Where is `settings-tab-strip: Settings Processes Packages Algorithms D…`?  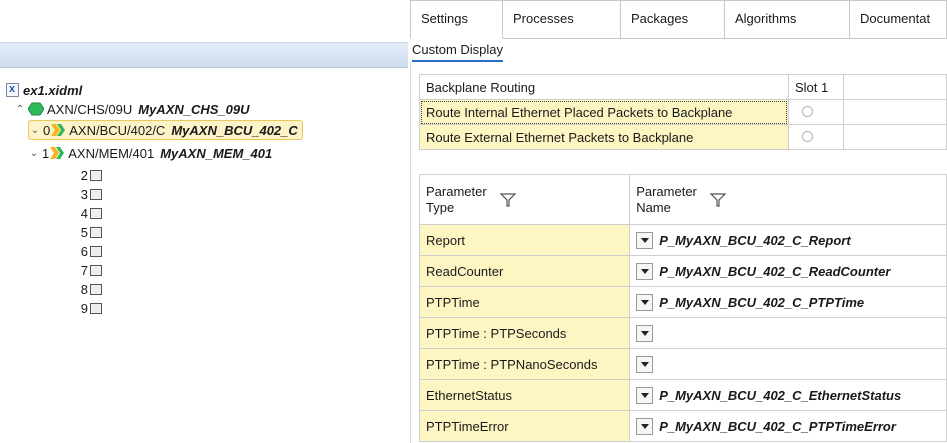
settings-tab-strip: Settings Processes Packages Algorithms D… is located at coordinates (678, 19).